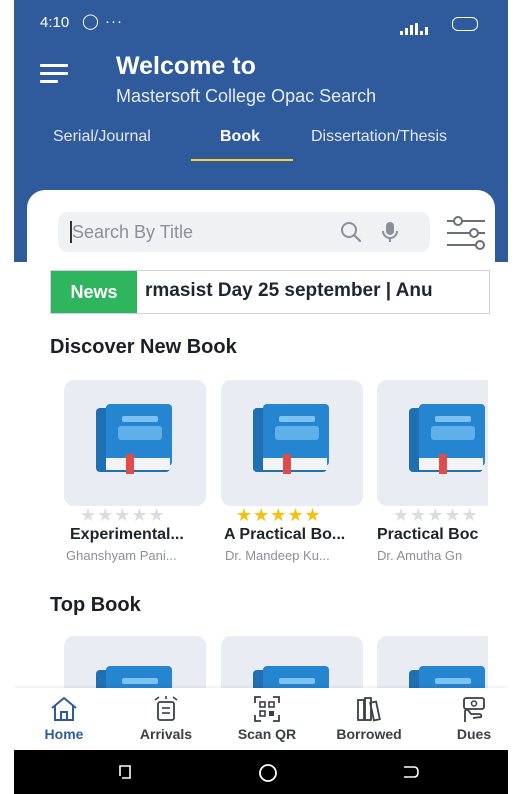  Describe the element at coordinates (420, 555) in the screenshot. I see `book-author: Dr. Amutha Gn` at that location.